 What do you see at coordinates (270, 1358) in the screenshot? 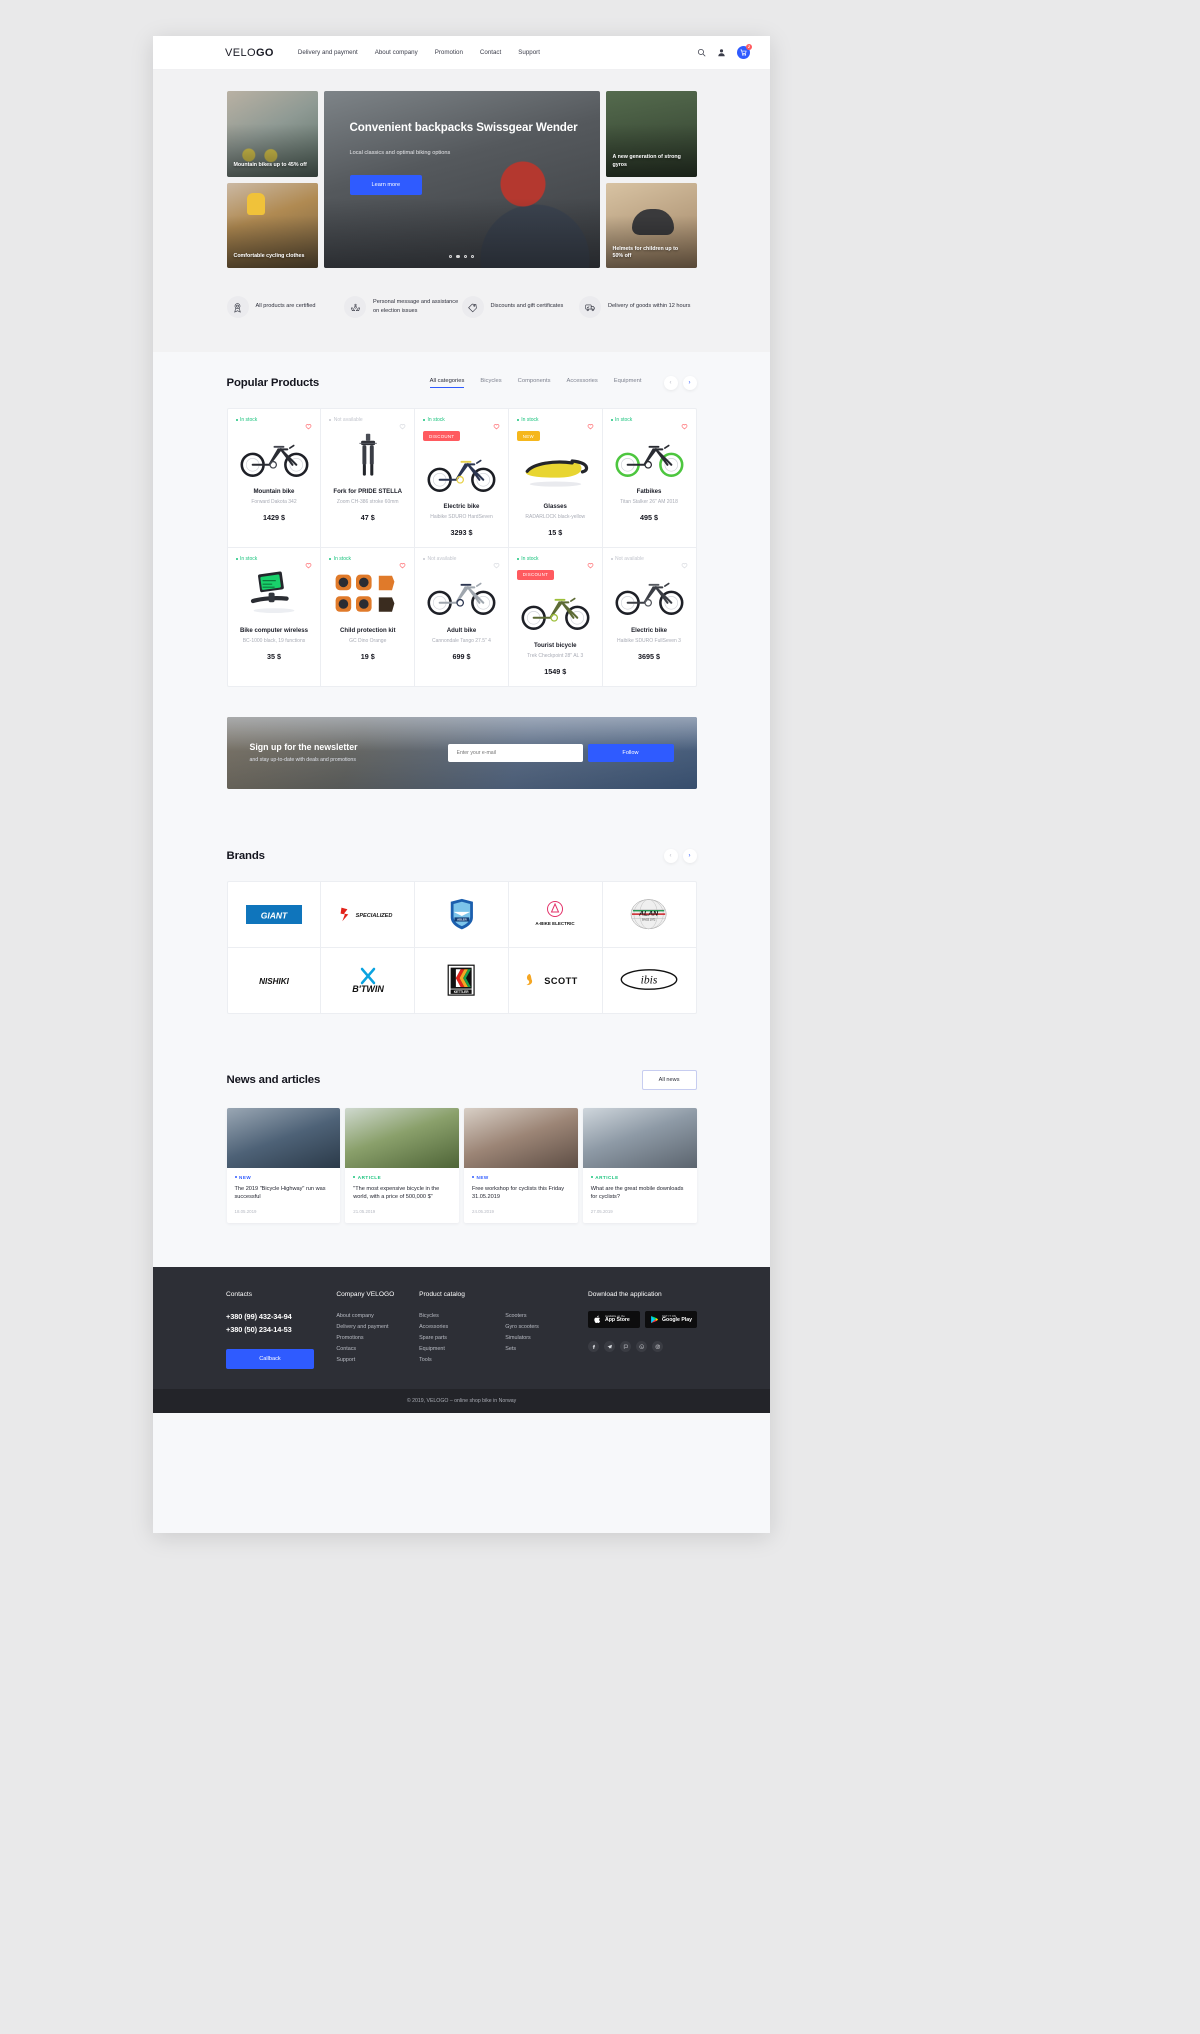
I see `callback-button: Callback` at bounding box center [270, 1358].